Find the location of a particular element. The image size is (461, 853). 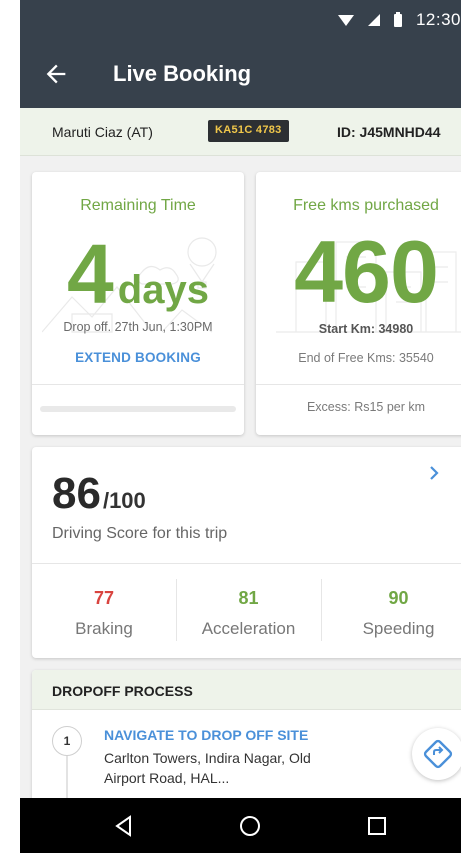

excess-rate: Excess: Rs15 per km is located at coordinates (366, 407).